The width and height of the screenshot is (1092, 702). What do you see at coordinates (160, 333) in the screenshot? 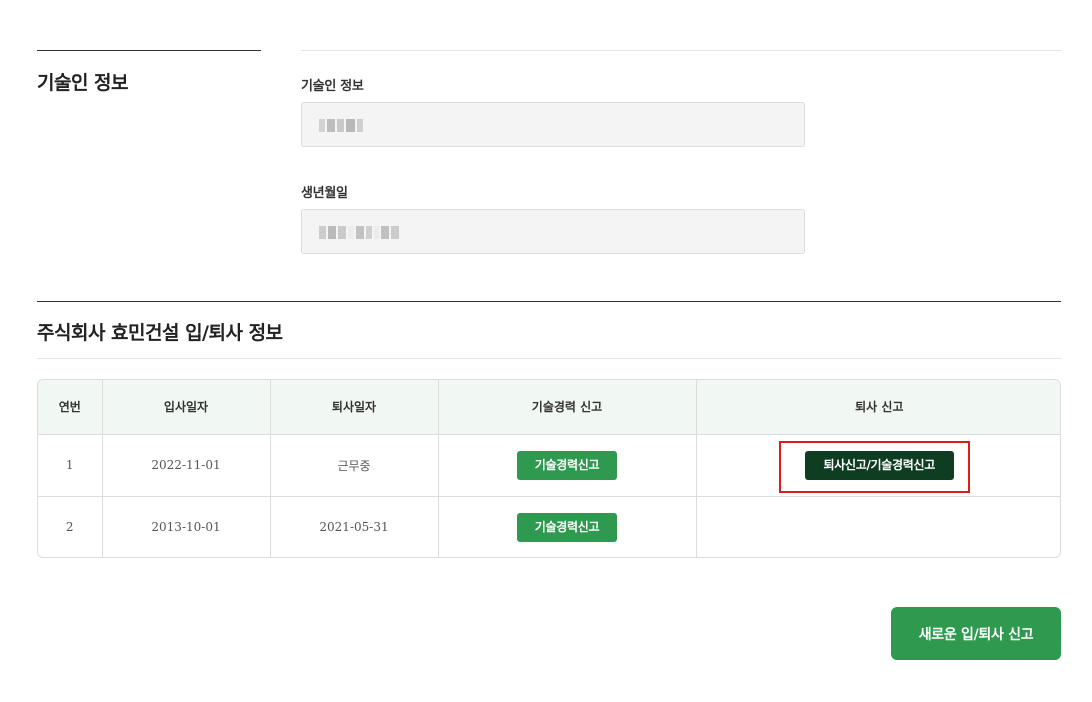
I see `employment-section-title: 주식회사 효민건설 입/퇴사 정보` at bounding box center [160, 333].